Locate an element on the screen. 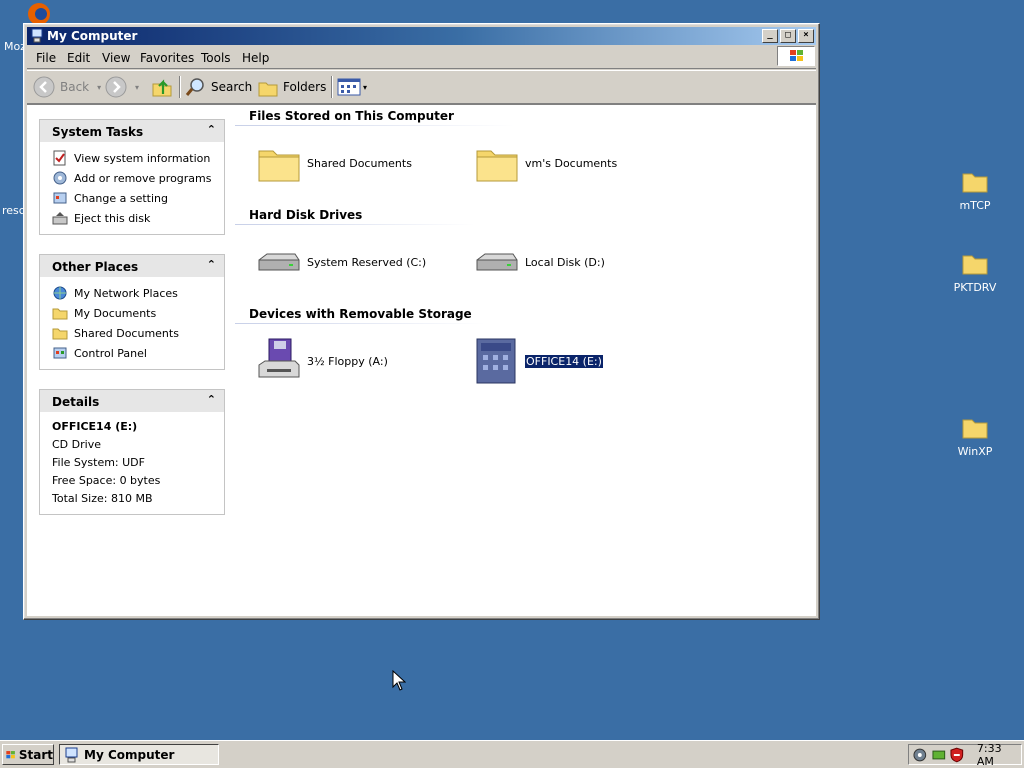 The height and width of the screenshot is (768, 1024). tray-security-shield-icon is located at coordinates (957, 755).